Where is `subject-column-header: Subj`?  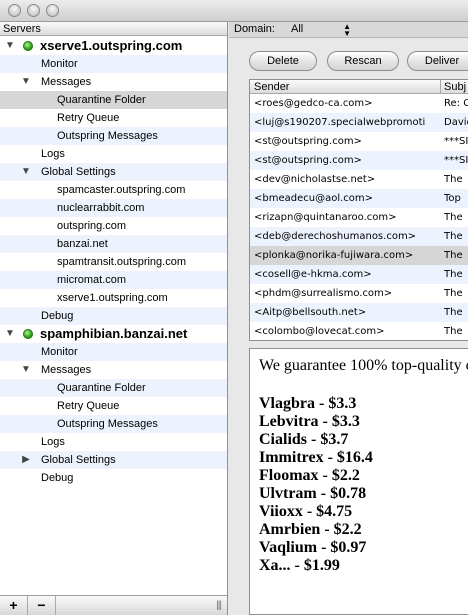
subject-column-header: Subj is located at coordinates (455, 87).